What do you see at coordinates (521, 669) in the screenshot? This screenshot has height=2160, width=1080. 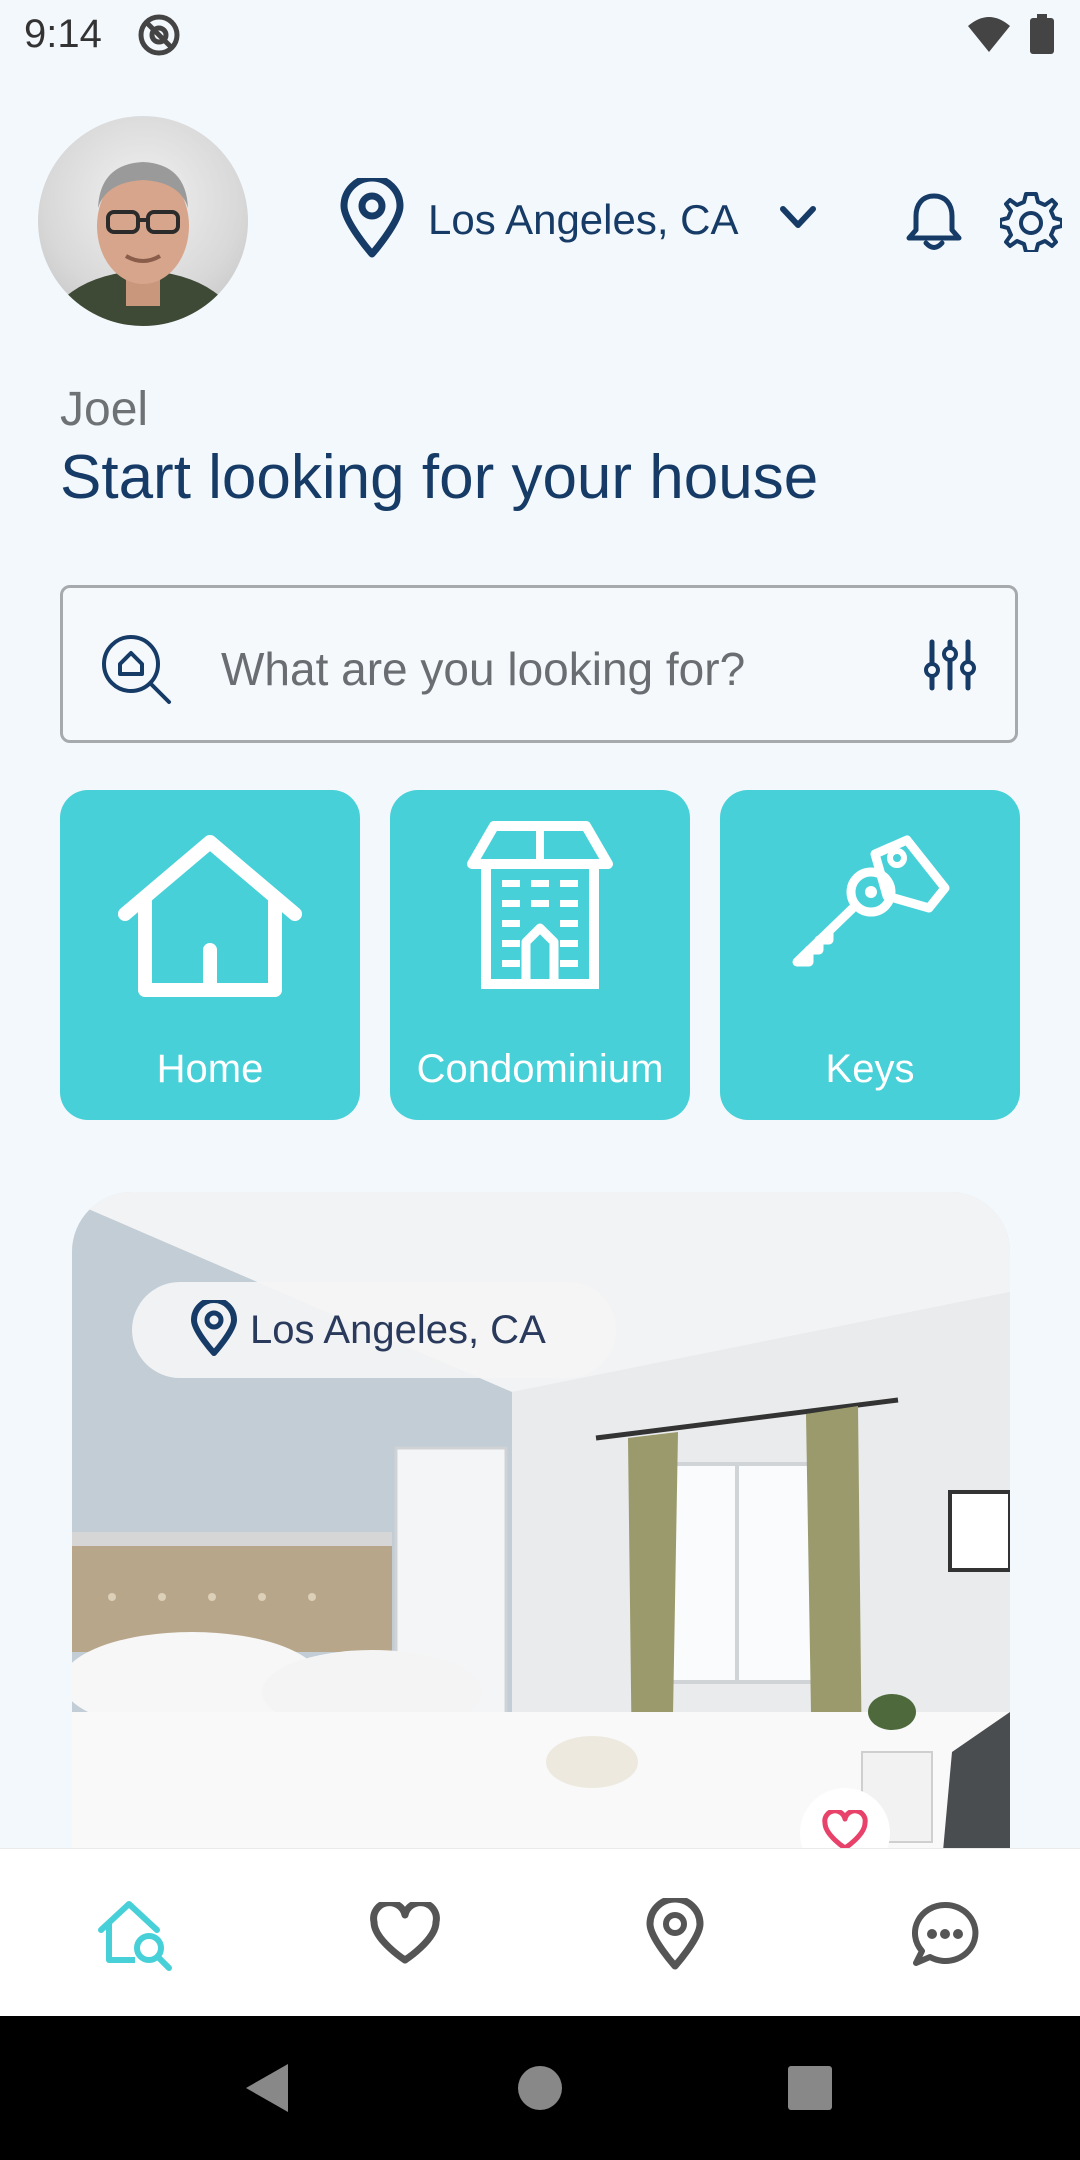 I see `search-input` at bounding box center [521, 669].